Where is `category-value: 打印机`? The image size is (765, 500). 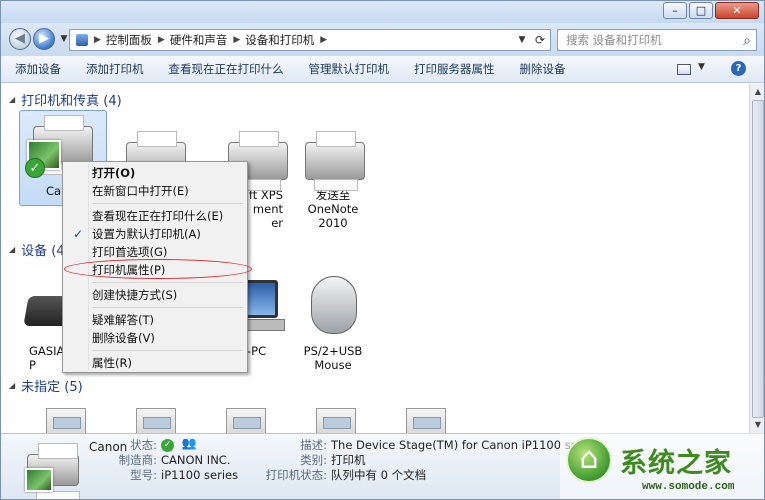
category-value: 打印机 is located at coordinates (348, 460).